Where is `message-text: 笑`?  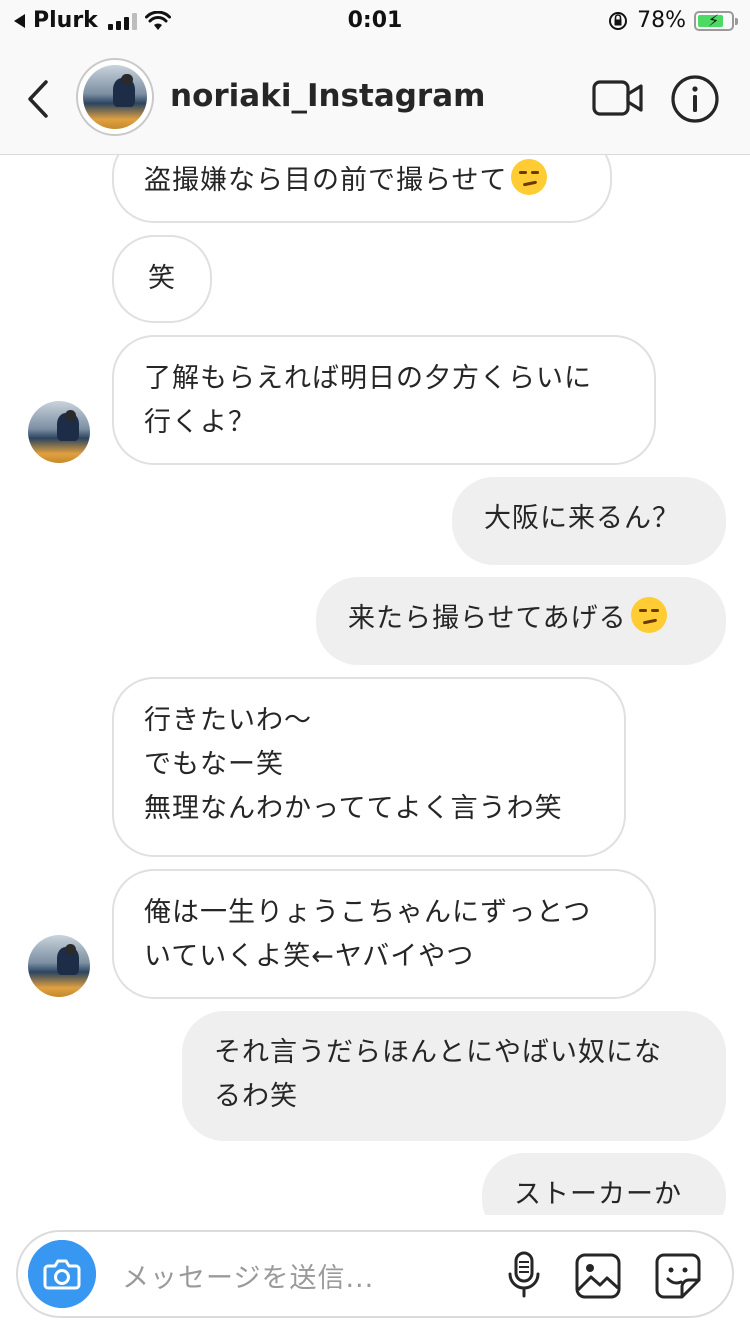
message-text: 笑 is located at coordinates (162, 278).